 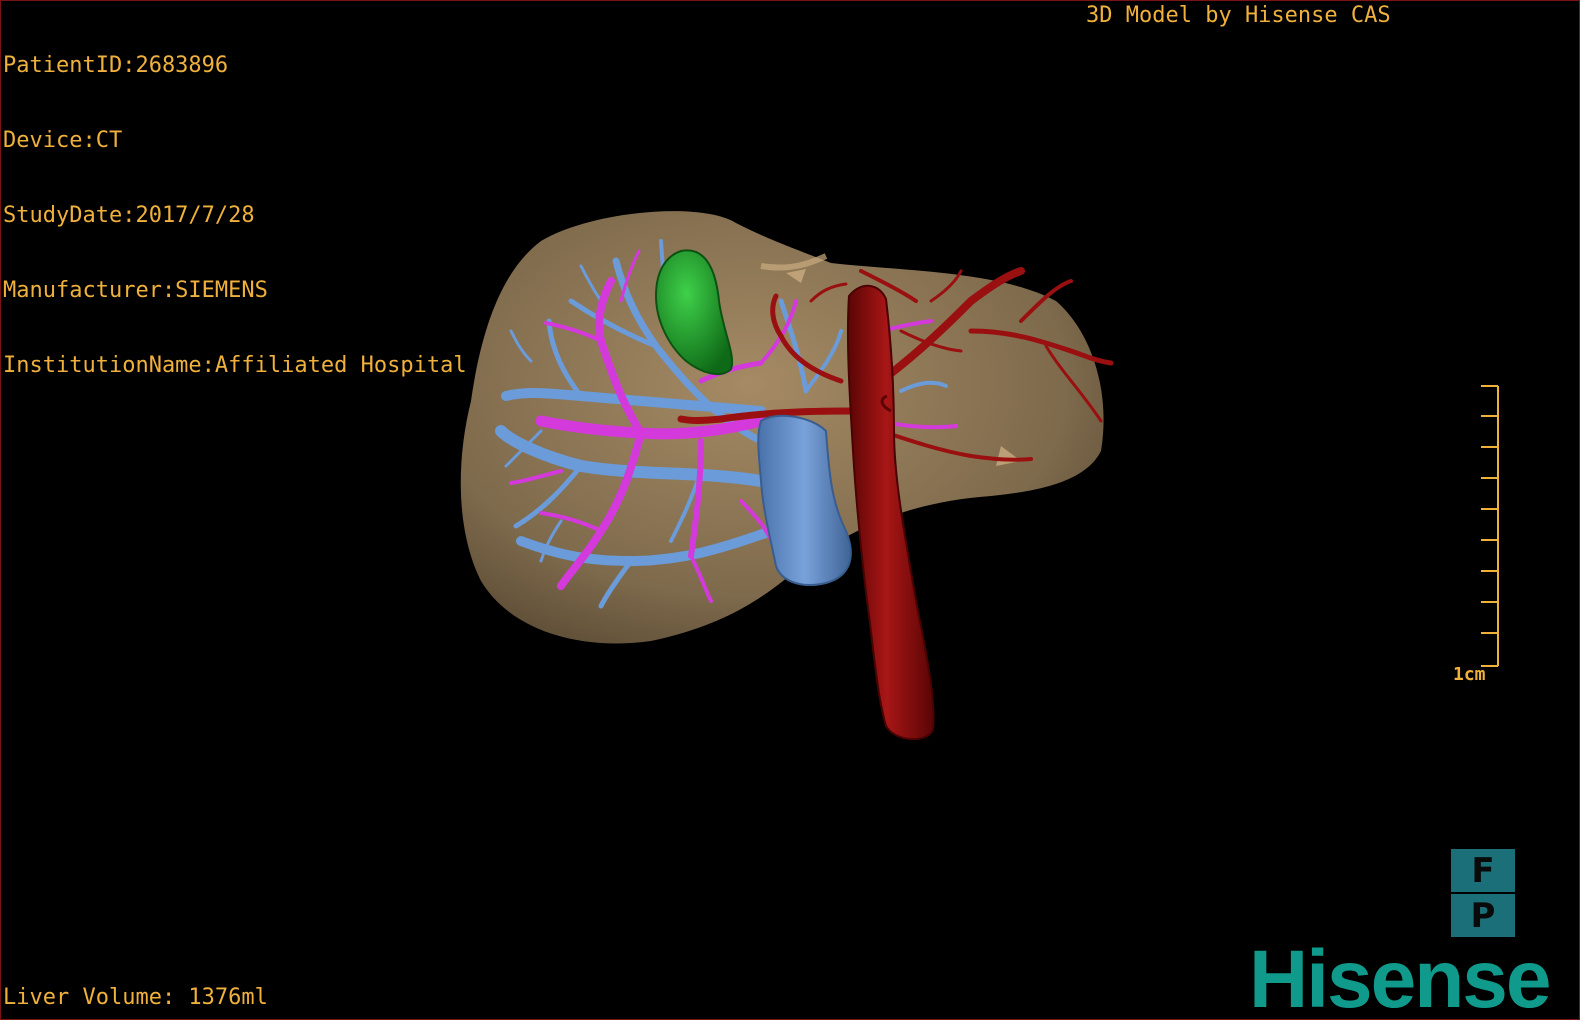 I want to click on scale-bar-label: 1cm, so click(x=1469, y=674).